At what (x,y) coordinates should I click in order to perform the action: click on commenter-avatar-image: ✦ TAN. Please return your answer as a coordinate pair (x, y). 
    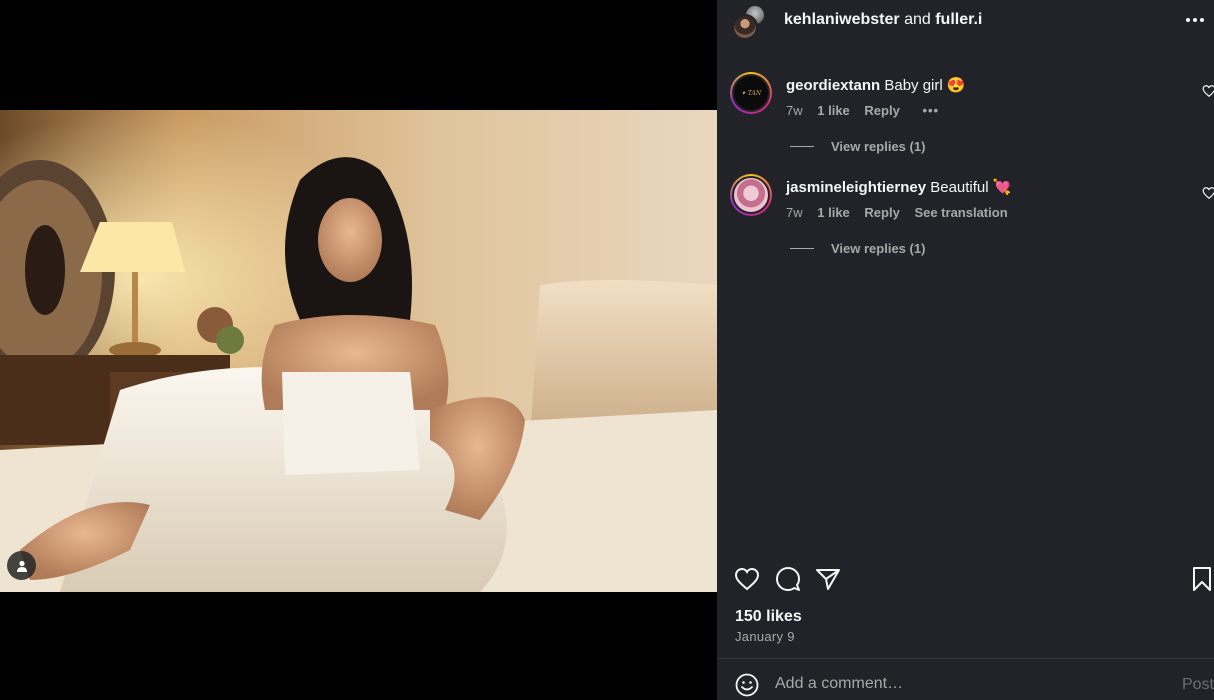
    Looking at the image, I should click on (751, 93).